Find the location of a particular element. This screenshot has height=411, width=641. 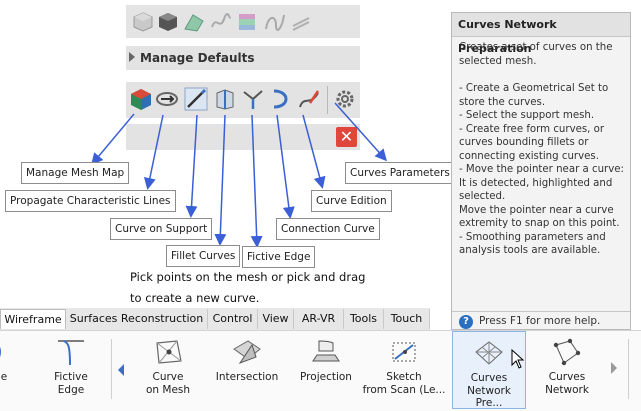

intersection-icon is located at coordinates (247, 352).